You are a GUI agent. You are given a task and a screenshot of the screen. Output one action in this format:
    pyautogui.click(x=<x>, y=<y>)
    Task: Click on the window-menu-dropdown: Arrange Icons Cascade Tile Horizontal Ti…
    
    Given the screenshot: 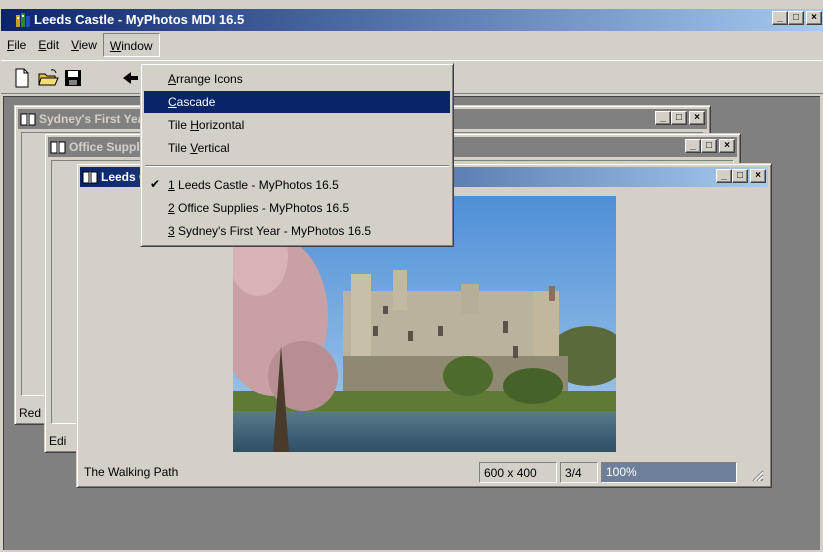 What is the action you would take?
    pyautogui.click(x=297, y=155)
    